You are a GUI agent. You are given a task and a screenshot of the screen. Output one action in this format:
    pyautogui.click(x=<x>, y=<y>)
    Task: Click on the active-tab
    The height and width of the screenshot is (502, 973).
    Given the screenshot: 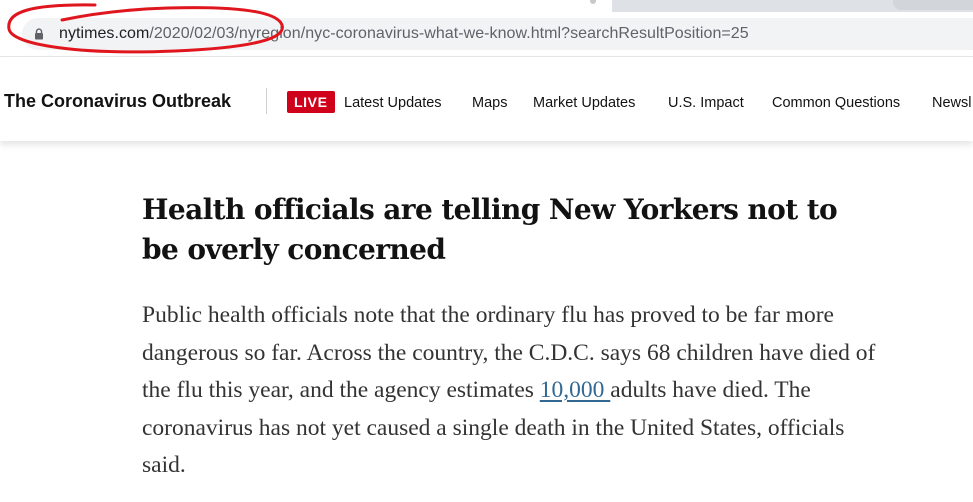 What is the action you would take?
    pyautogui.click(x=306, y=6)
    